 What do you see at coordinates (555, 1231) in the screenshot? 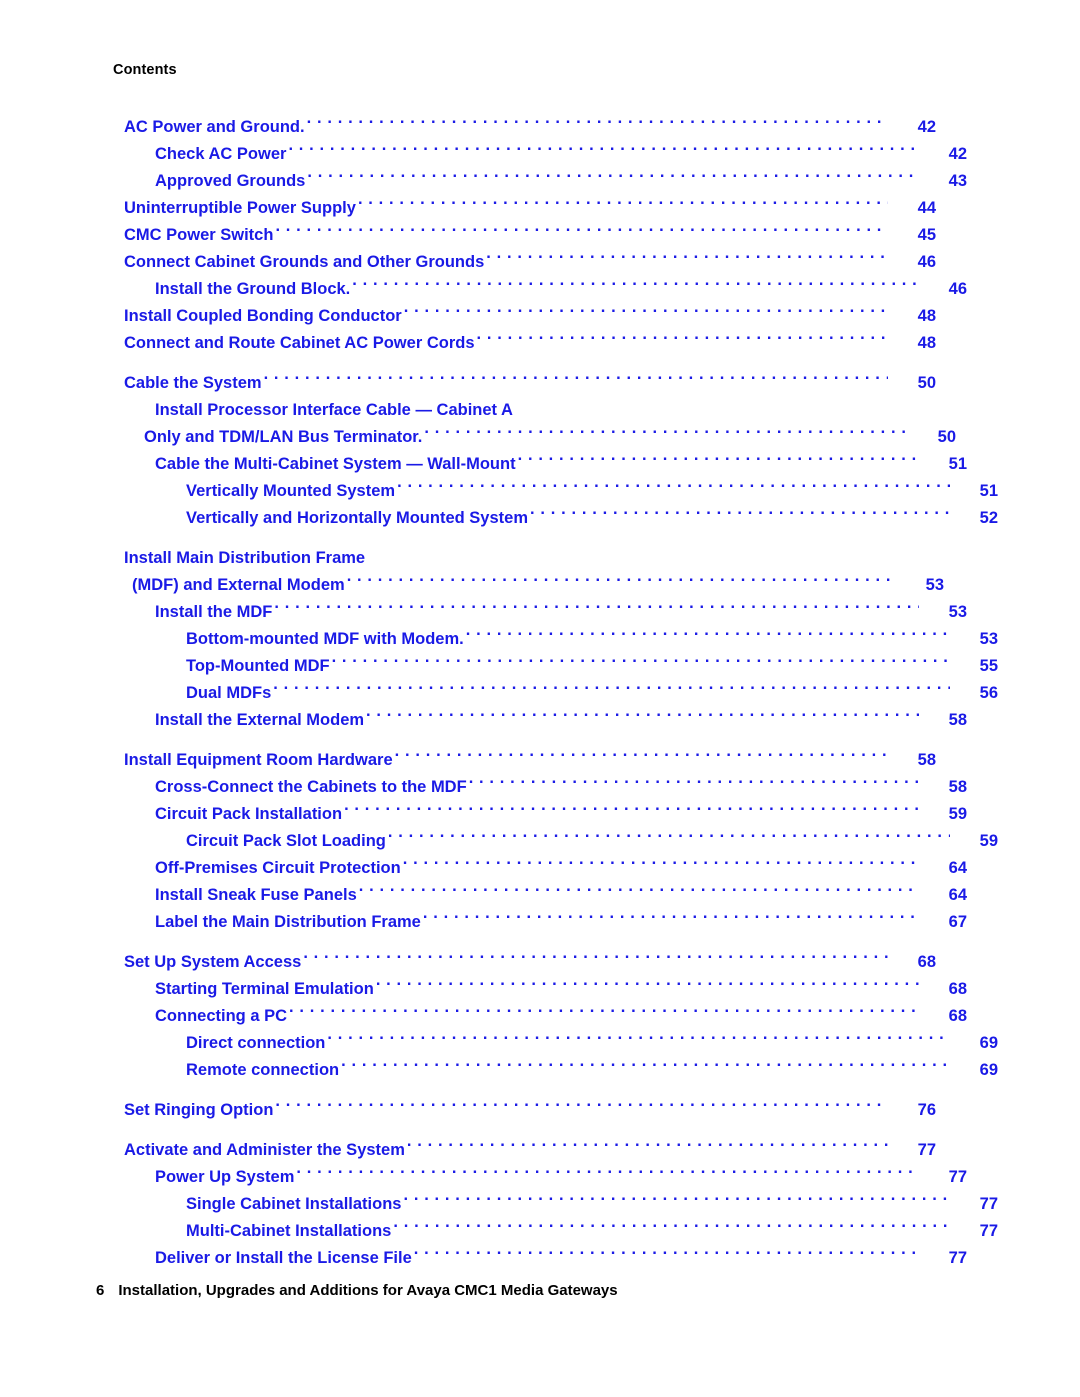
I see `toc-entry: Multi-Cabinet Installations 77` at bounding box center [555, 1231].